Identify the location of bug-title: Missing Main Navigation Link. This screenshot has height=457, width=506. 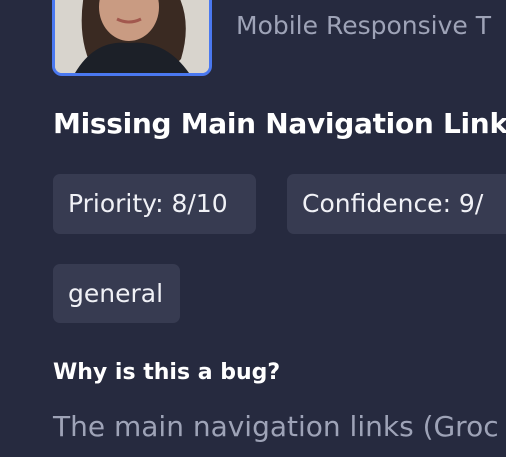
(279, 123).